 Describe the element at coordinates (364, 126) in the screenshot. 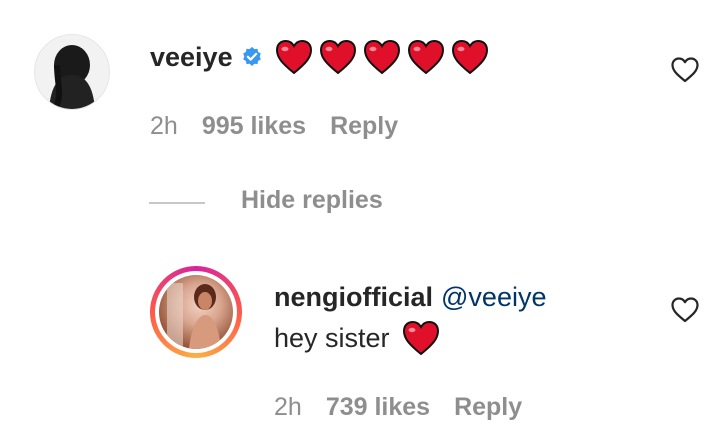

I see `comment-reply-button: Reply` at that location.